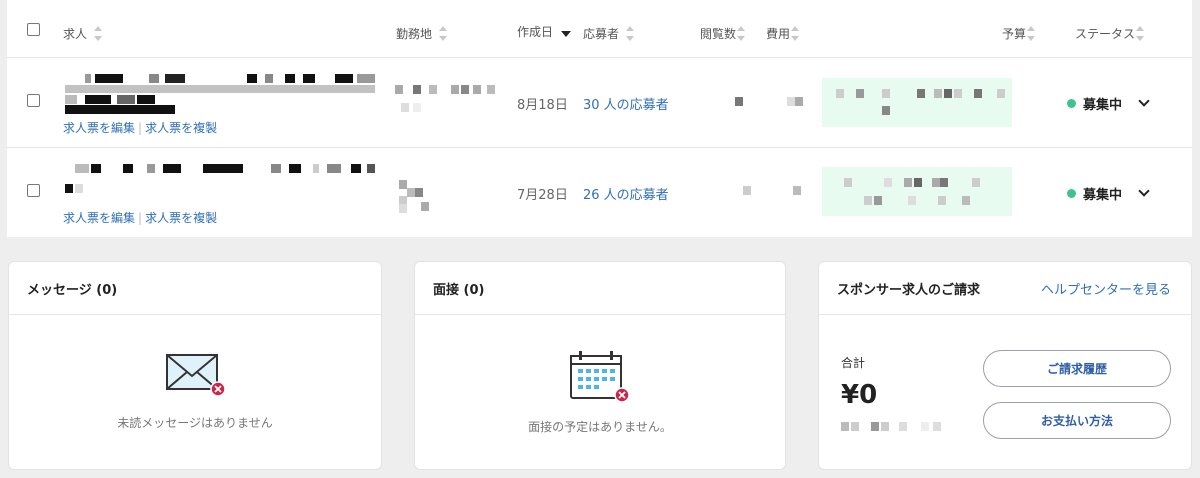 The image size is (1200, 478). What do you see at coordinates (566, 34) in the screenshot?
I see `sort-descending-icon` at bounding box center [566, 34].